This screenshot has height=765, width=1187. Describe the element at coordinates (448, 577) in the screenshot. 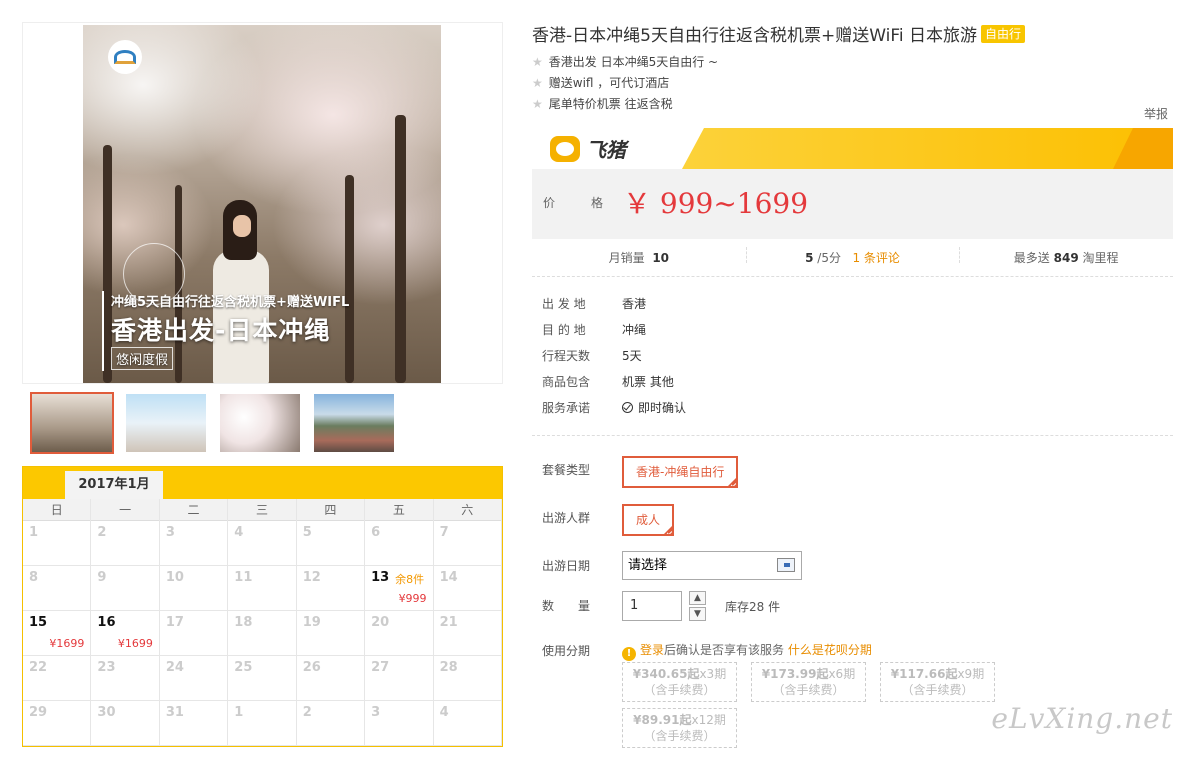

I see `day-number: 14` at that location.